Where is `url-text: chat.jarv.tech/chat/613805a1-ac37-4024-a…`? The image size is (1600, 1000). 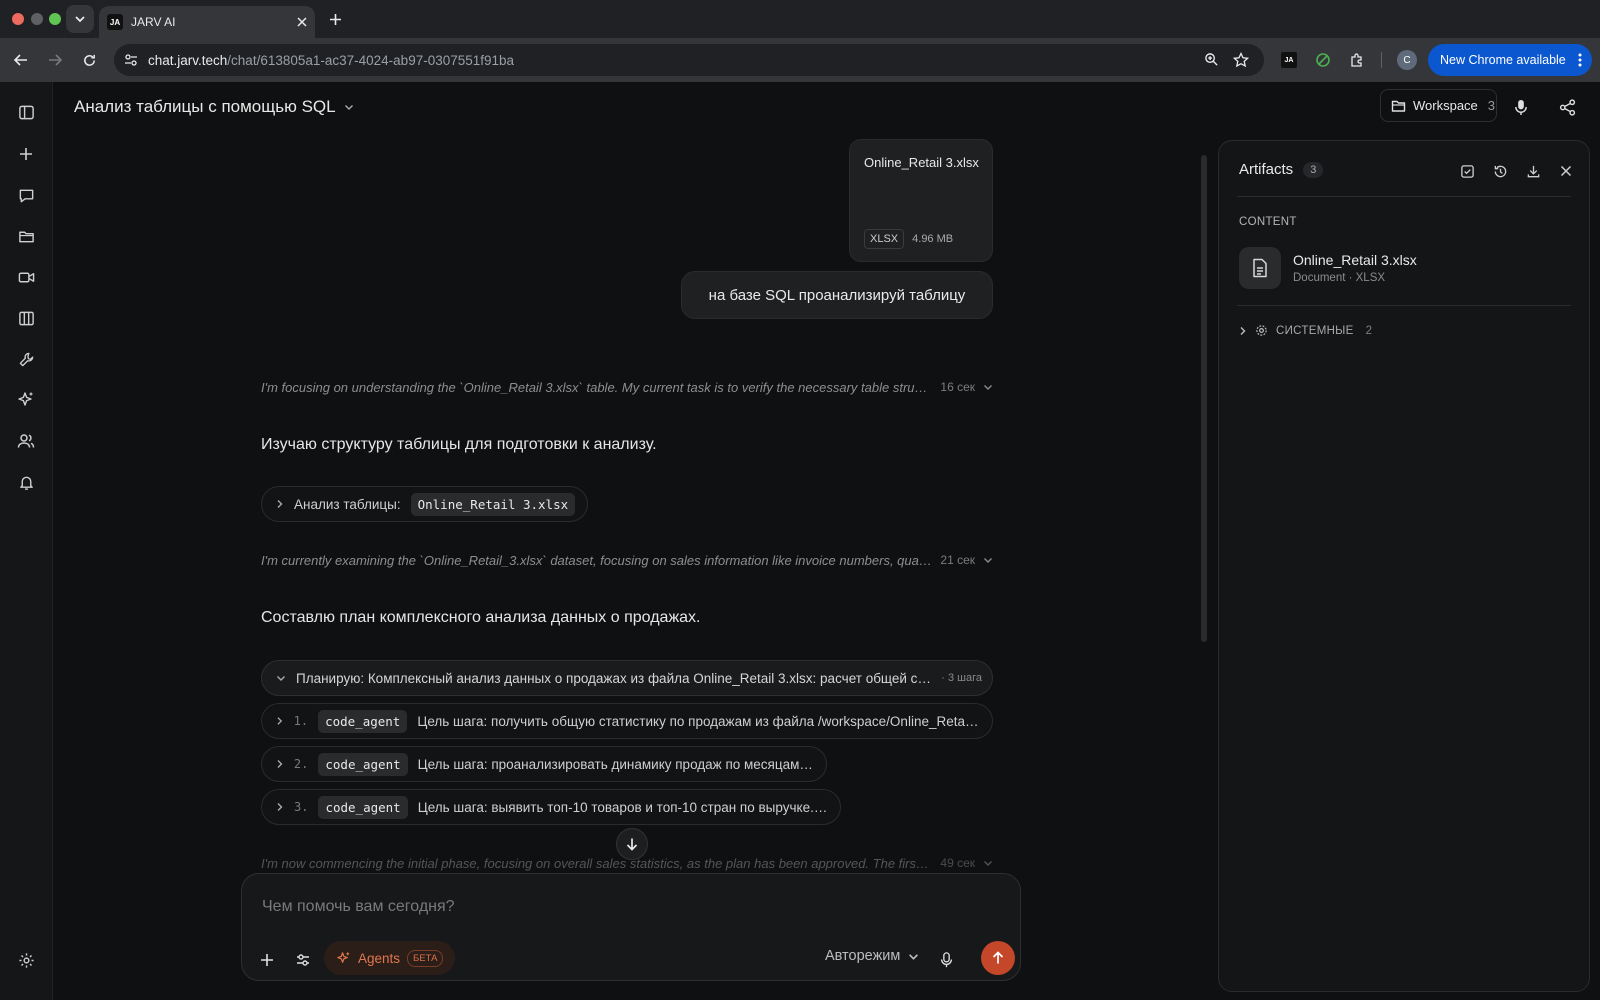
url-text: chat.jarv.tech/chat/613805a1-ac37-4024-a… is located at coordinates (331, 60).